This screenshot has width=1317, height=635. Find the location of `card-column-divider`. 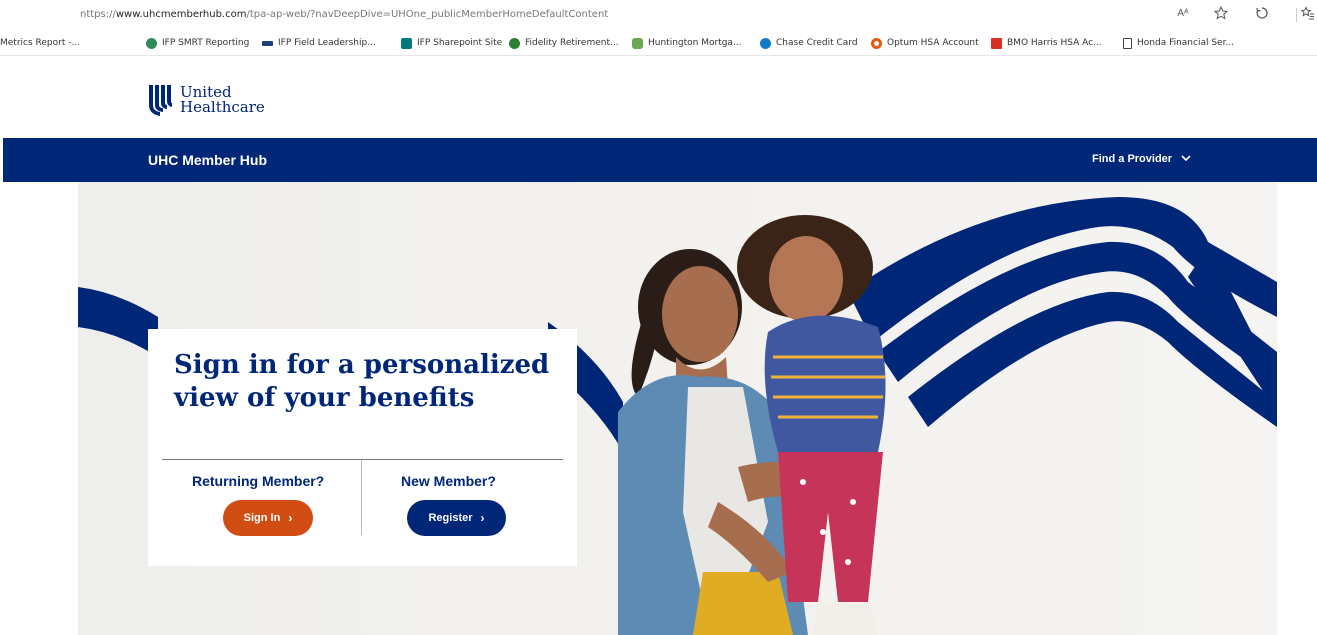

card-column-divider is located at coordinates (361, 497).